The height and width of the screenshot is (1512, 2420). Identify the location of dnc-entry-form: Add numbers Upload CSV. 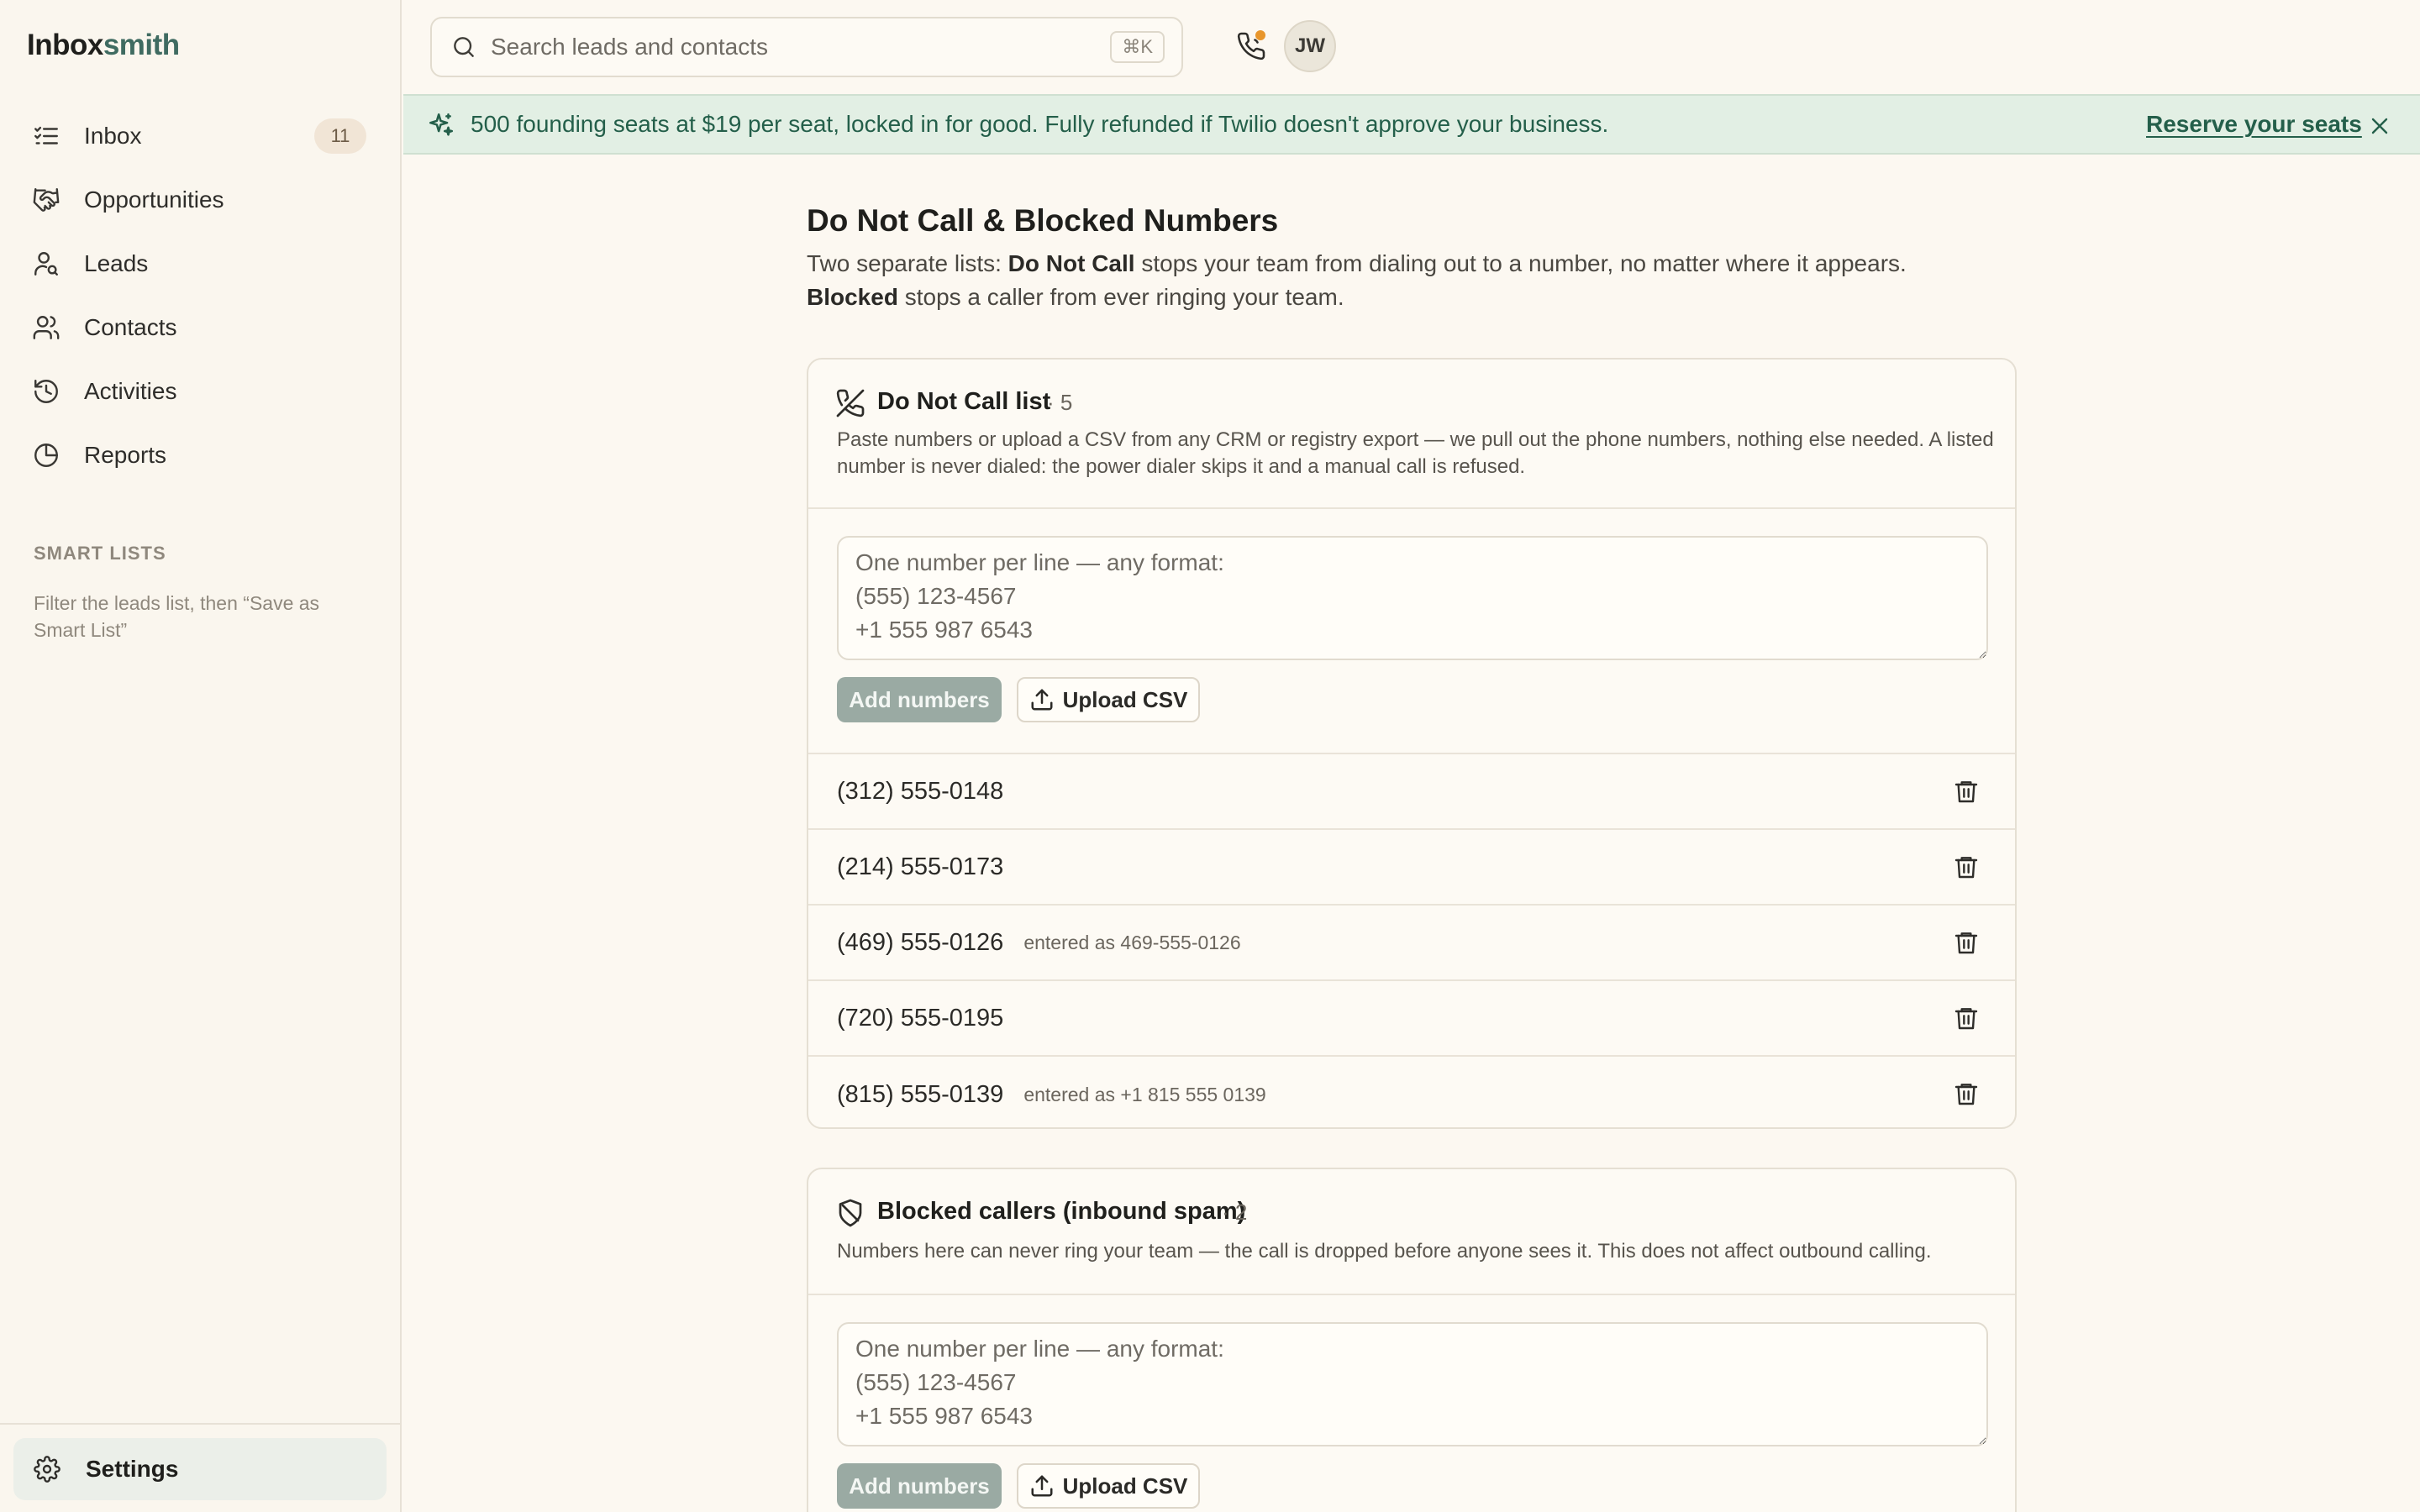
(1411, 631).